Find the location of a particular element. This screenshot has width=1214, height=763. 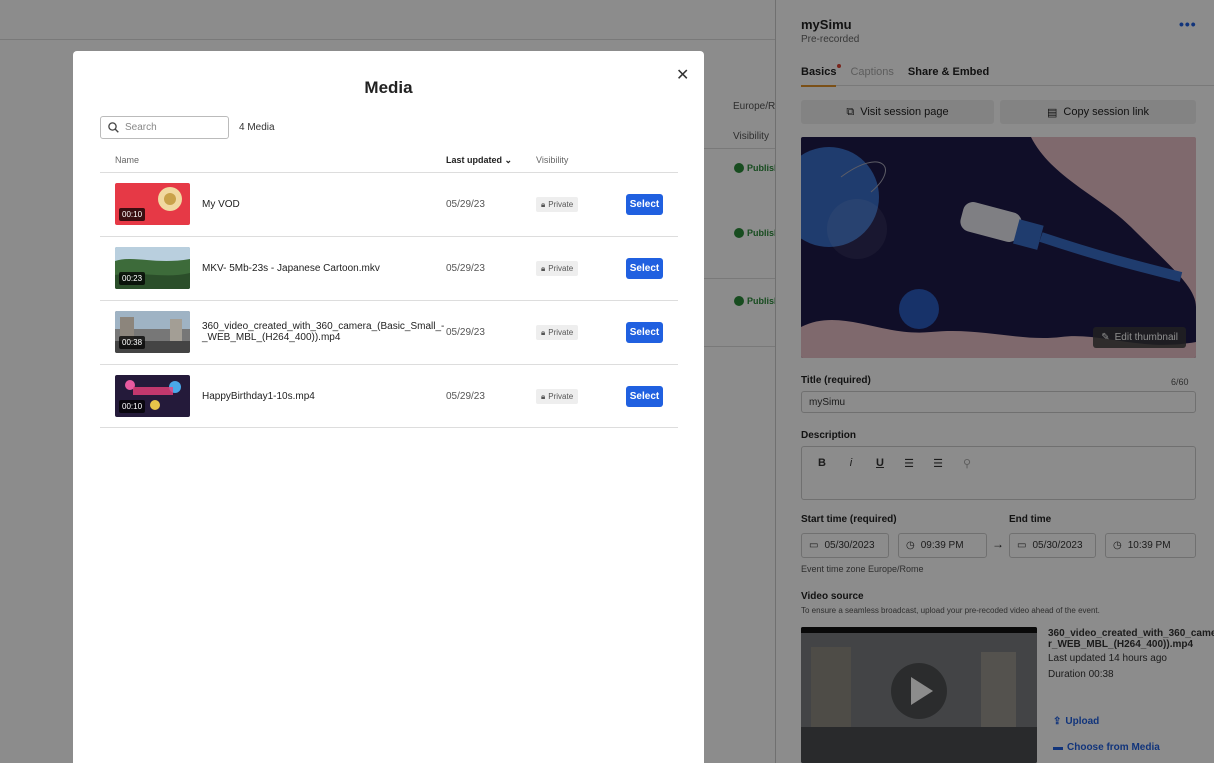

media-name: My VOD is located at coordinates (221, 204).